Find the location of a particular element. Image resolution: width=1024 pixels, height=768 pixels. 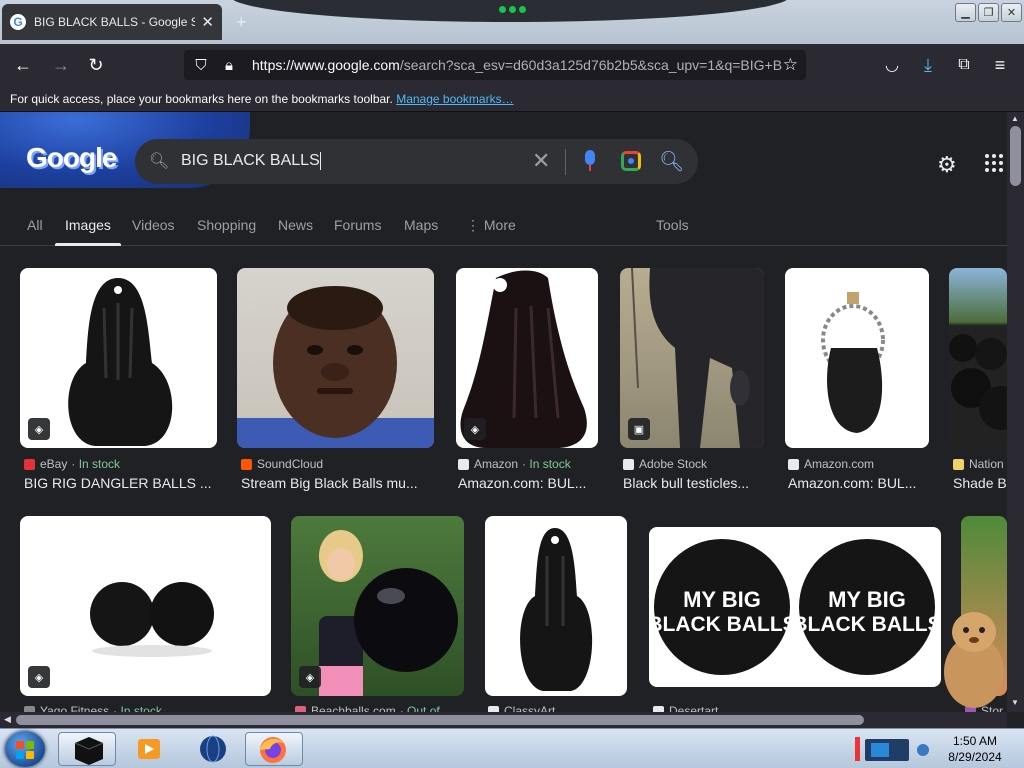

ebay-favicon-icon is located at coordinates (29, 464).